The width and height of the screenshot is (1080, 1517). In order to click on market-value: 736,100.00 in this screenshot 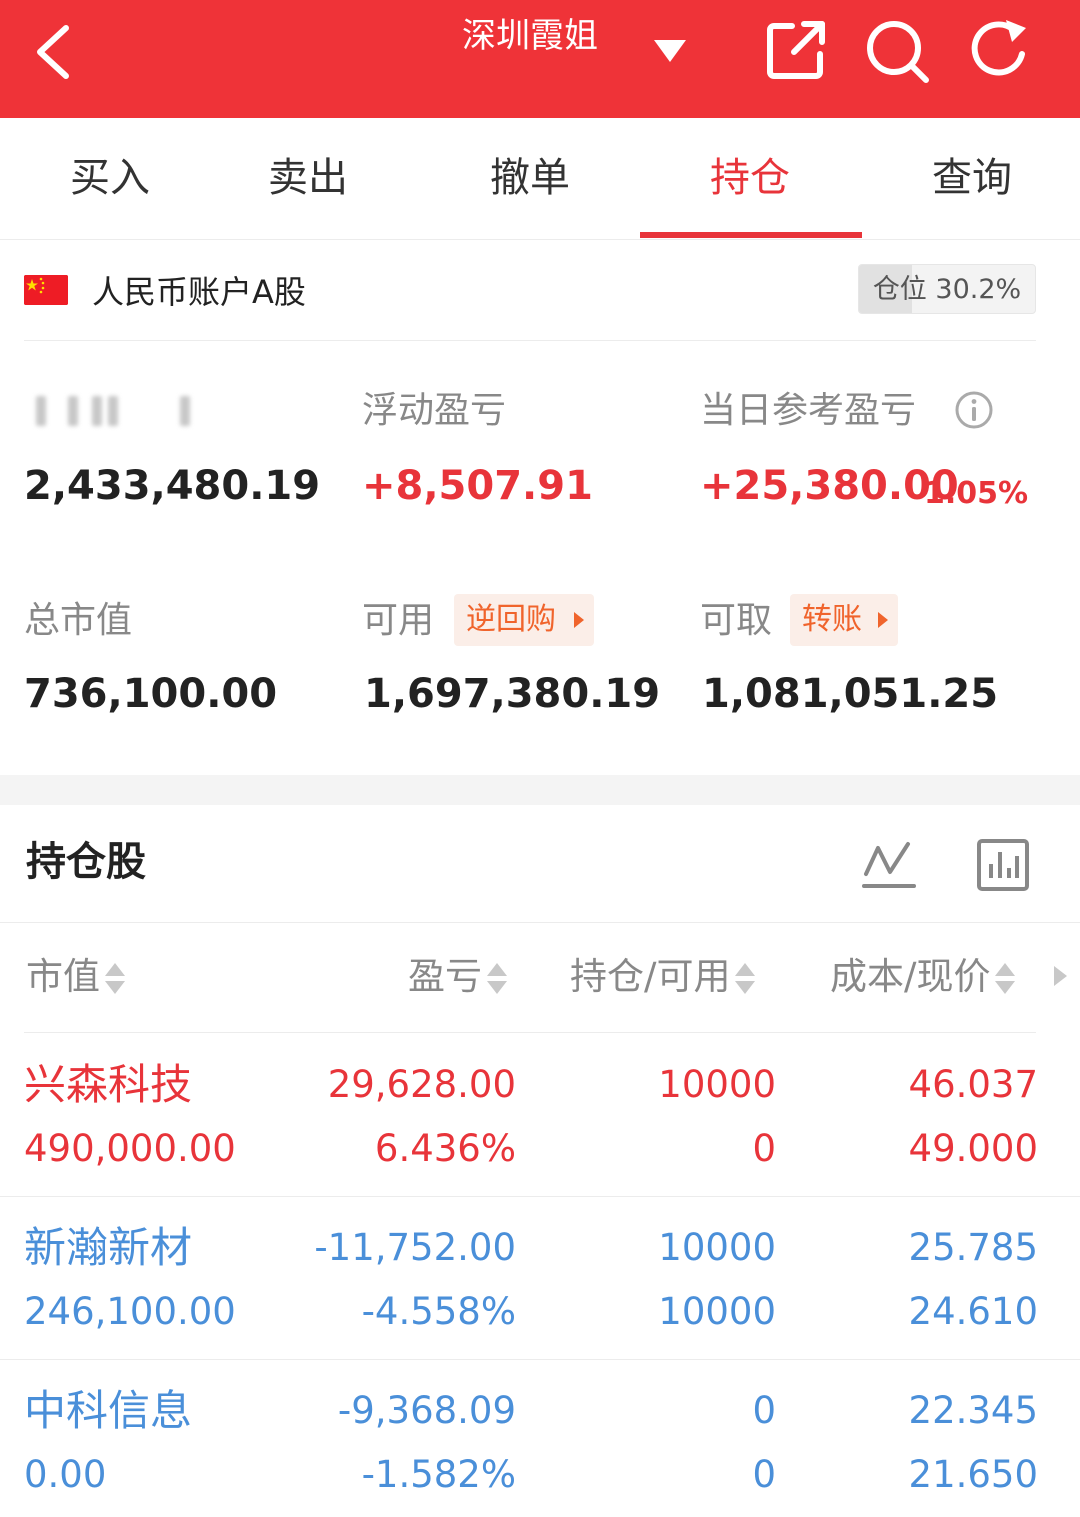, I will do `click(151, 694)`.